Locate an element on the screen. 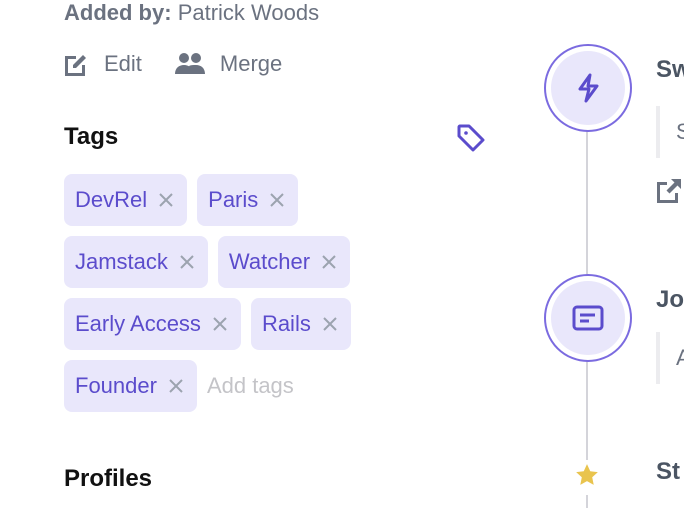 This screenshot has width=684, height=508. tag-label: Founder is located at coordinates (116, 385).